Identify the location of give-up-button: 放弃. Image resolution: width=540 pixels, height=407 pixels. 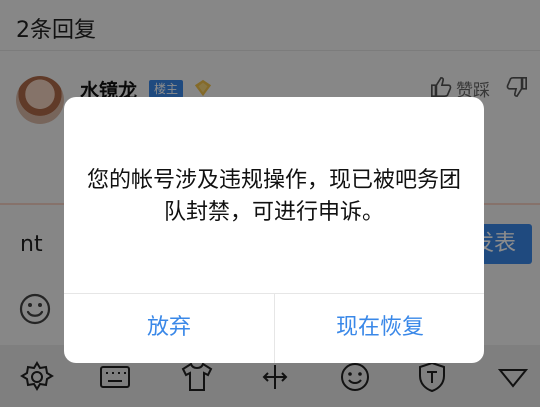
(169, 328).